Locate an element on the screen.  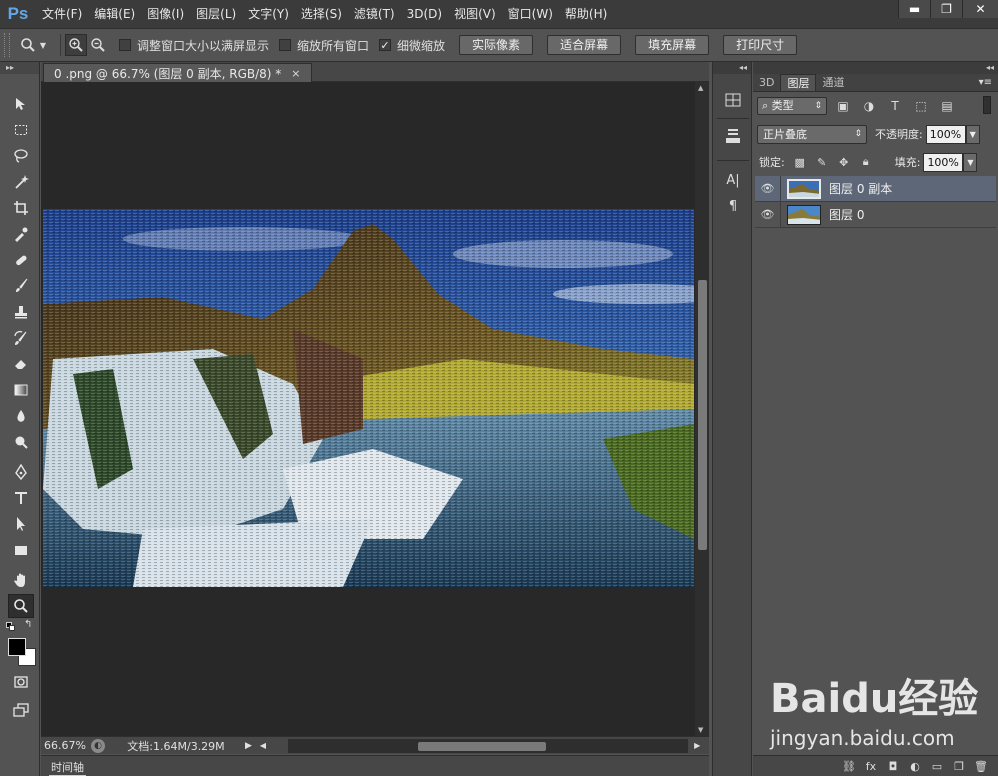
lock-image-pixels-icon: ✎ is located at coordinates (822, 162).